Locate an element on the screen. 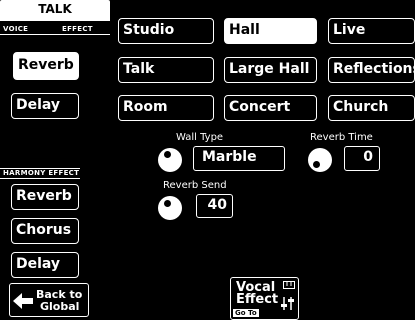 The width and height of the screenshot is (415, 320). back-label-line1: Back to is located at coordinates (59, 294).